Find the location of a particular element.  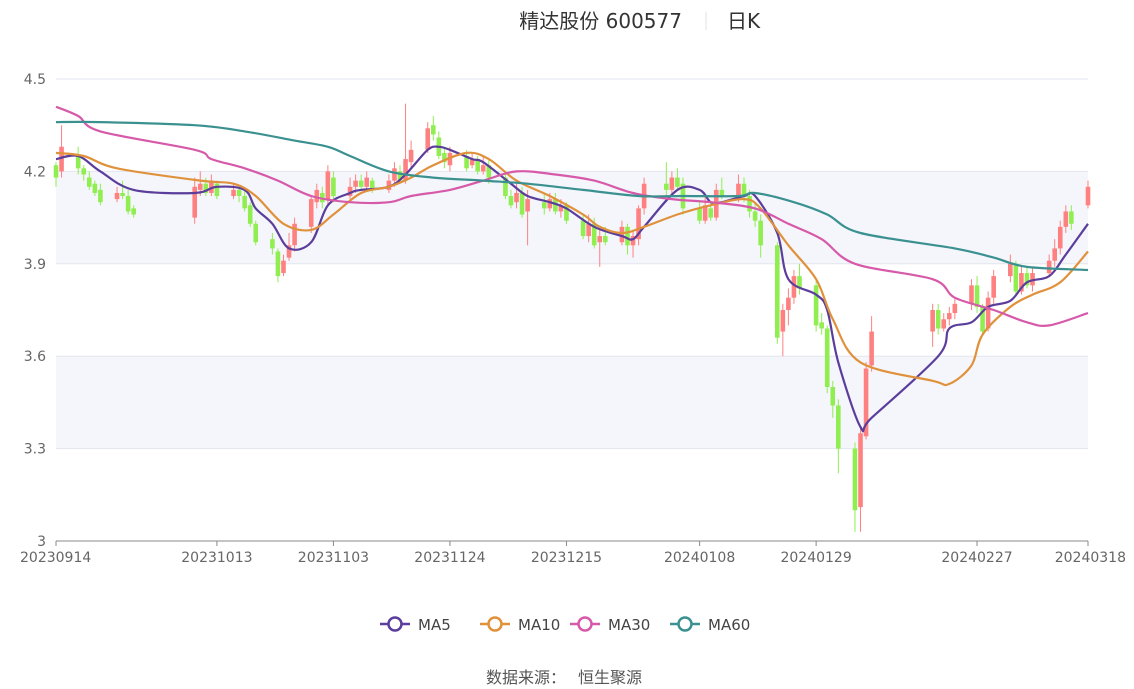

chart-title-stock: 精达股份 600577 is located at coordinates (600, 21).